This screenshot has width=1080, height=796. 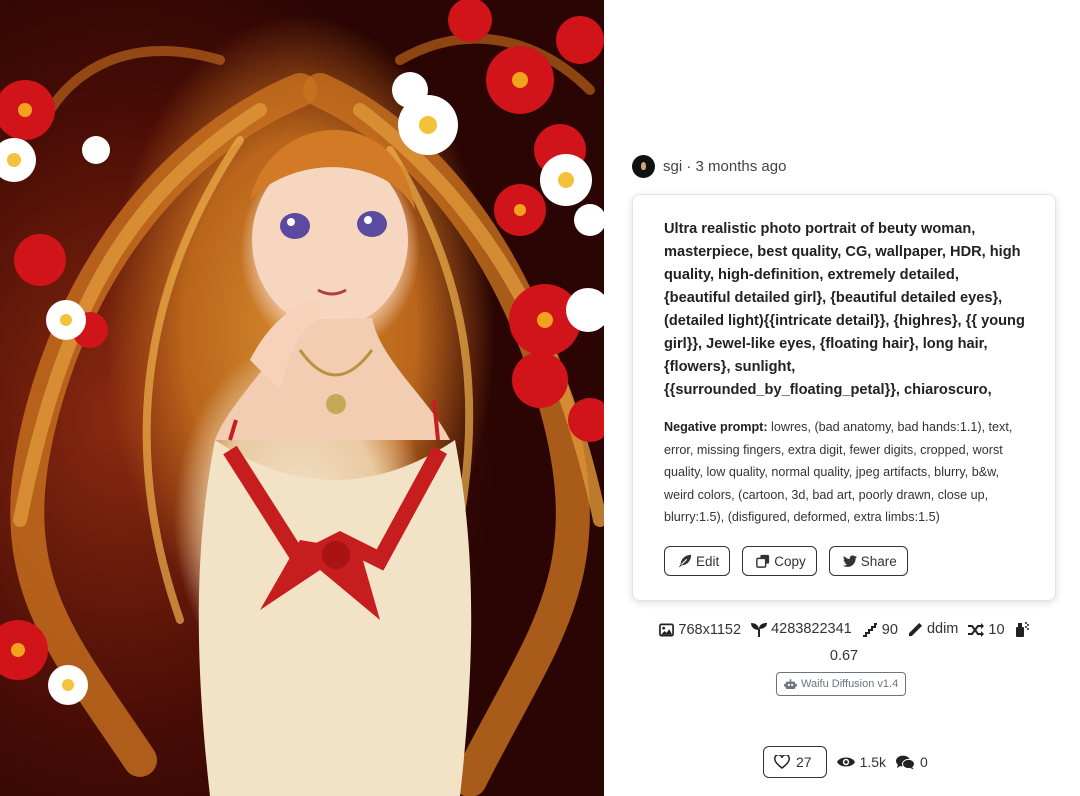 What do you see at coordinates (782, 762) in the screenshot?
I see `heart-icon` at bounding box center [782, 762].